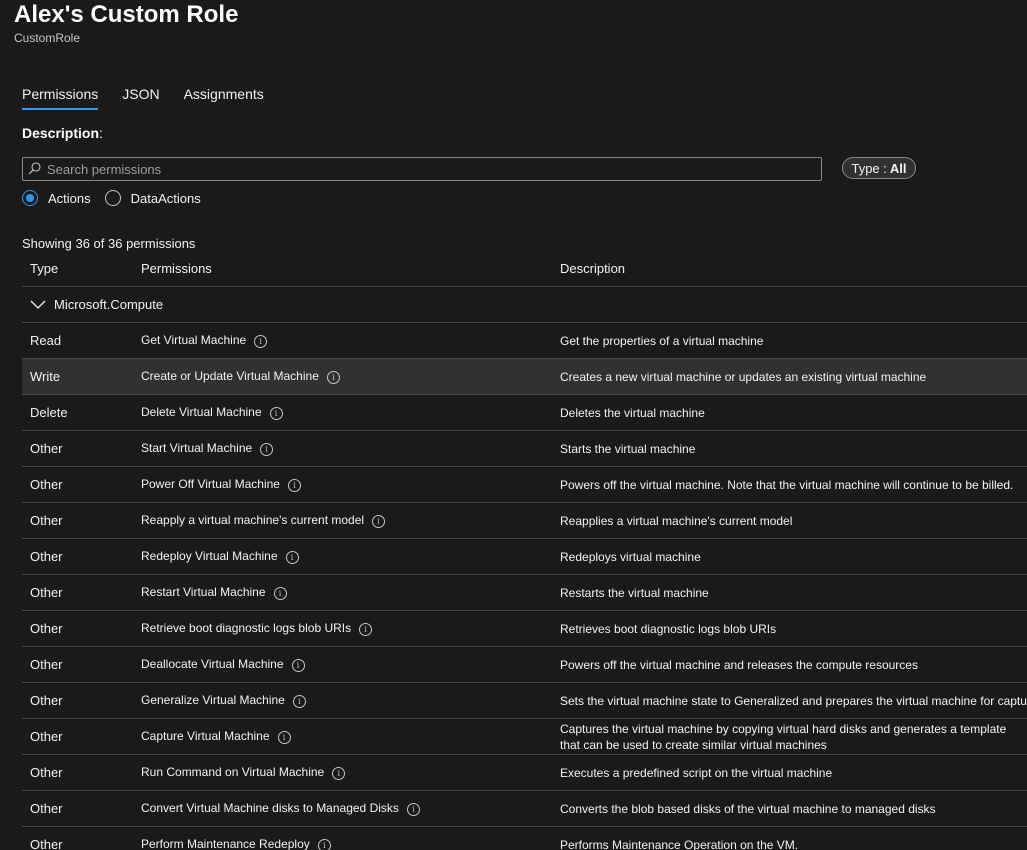  Describe the element at coordinates (350, 736) in the screenshot. I see `row-permission-cell: Capture Virtual Machine i` at that location.